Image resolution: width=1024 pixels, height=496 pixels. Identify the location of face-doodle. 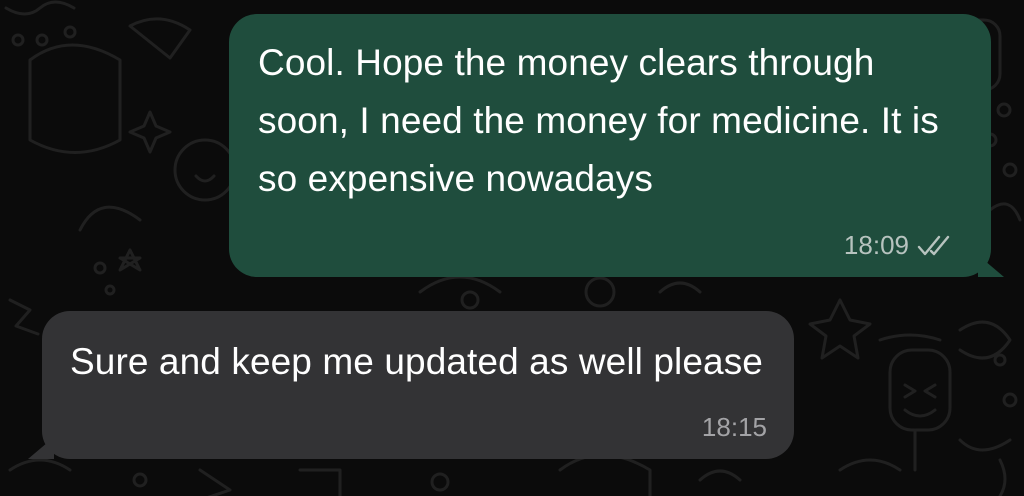
(205, 170).